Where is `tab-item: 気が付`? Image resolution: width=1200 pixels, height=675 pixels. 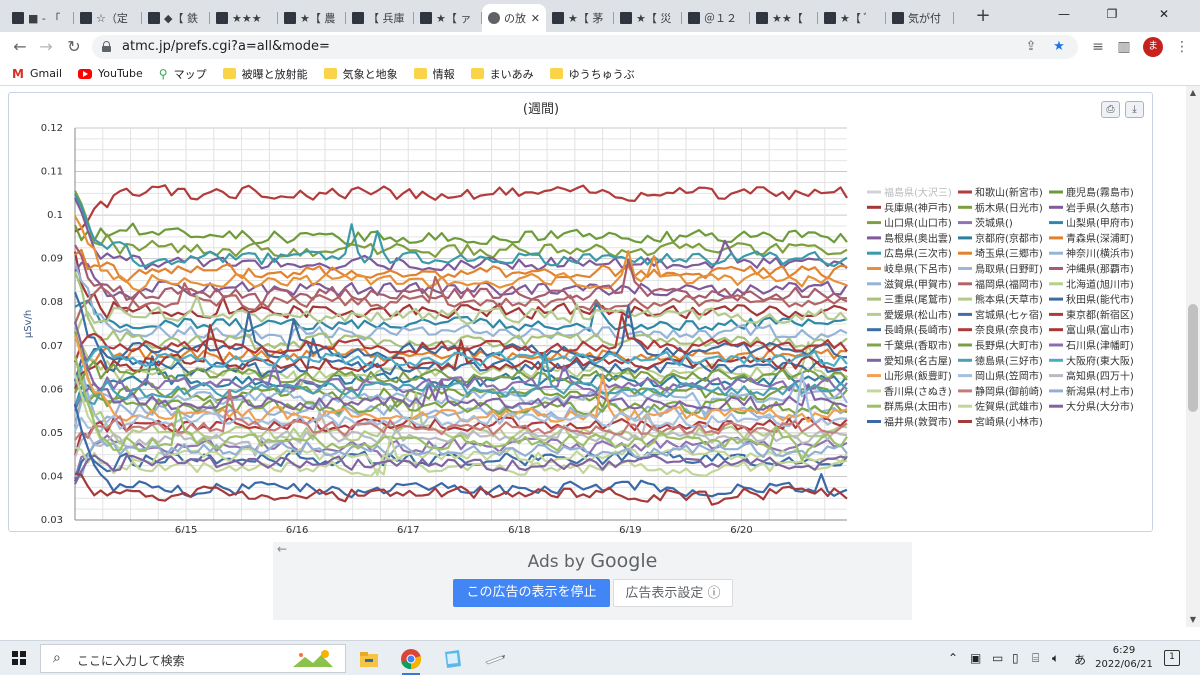
tab-item: 気が付 is located at coordinates (920, 18).